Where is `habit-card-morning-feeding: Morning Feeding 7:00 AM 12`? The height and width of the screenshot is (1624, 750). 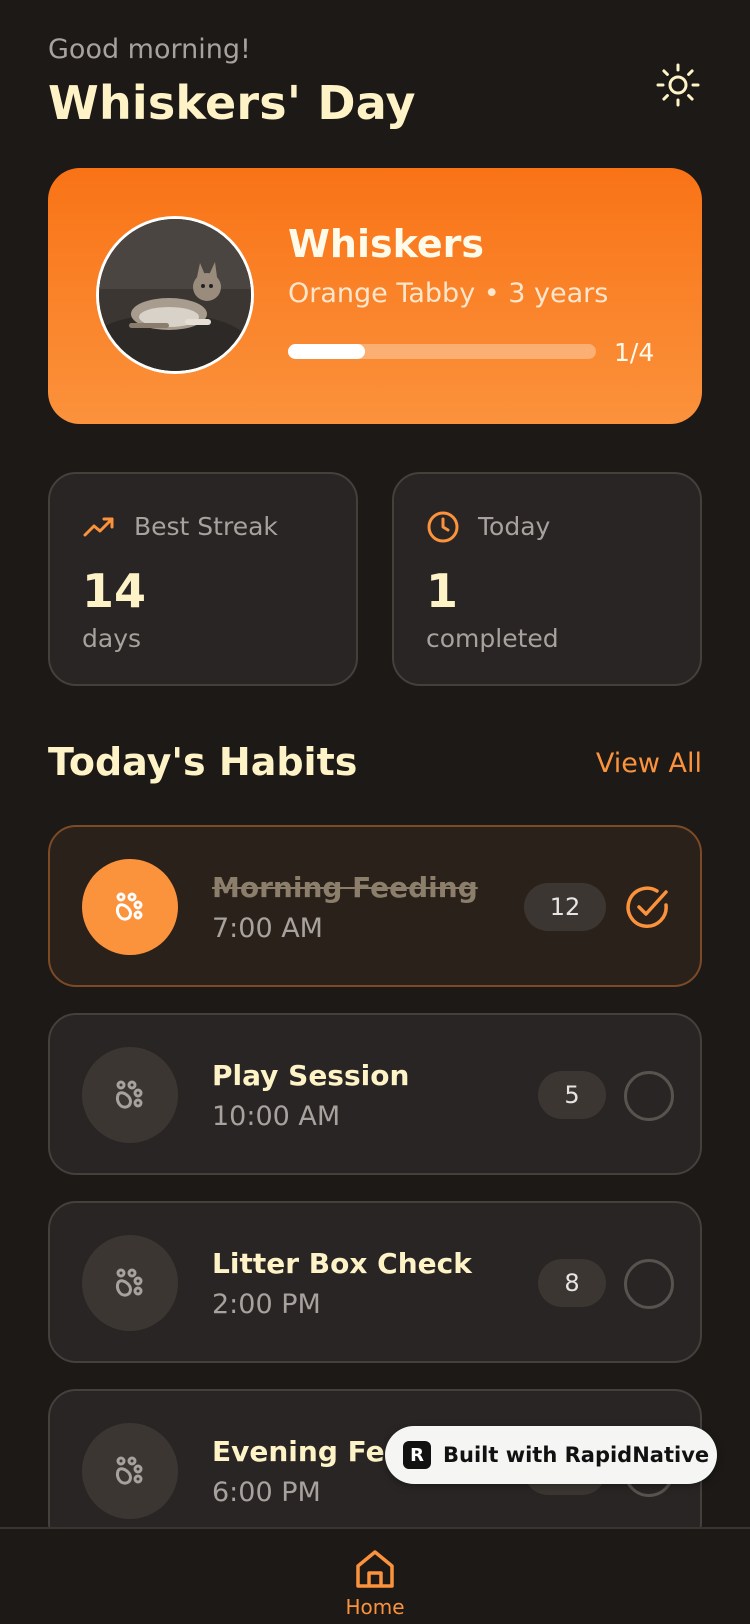
habit-card-morning-feeding: Morning Feeding 7:00 AM 12 is located at coordinates (375, 906).